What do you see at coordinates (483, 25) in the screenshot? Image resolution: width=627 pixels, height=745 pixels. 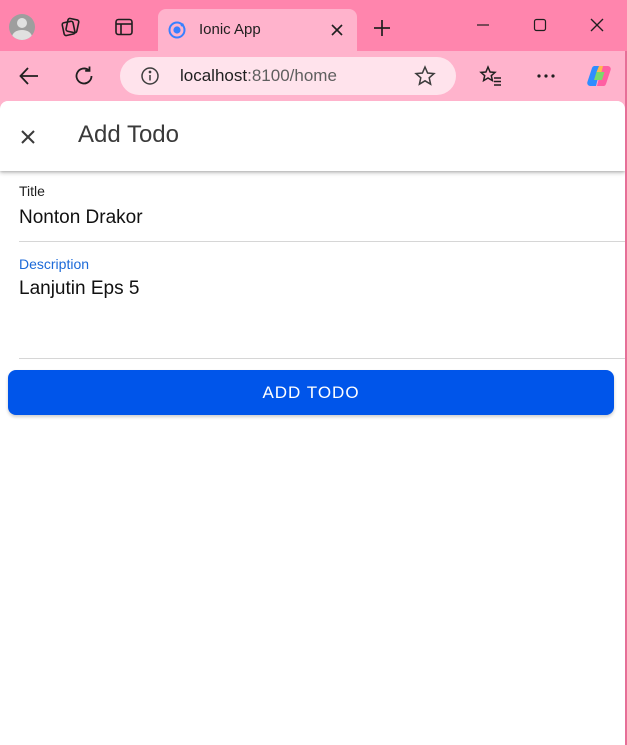 I see `minimize-button` at bounding box center [483, 25].